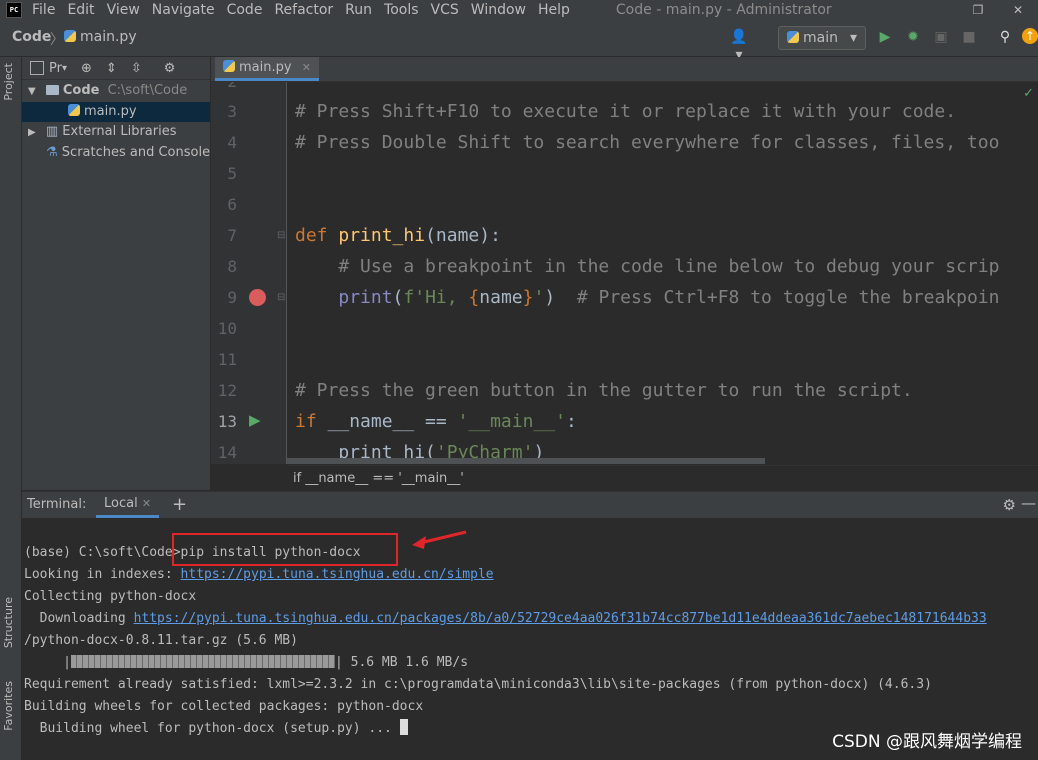 The height and width of the screenshot is (760, 1038). I want to click on menu-run: Run, so click(358, 10).